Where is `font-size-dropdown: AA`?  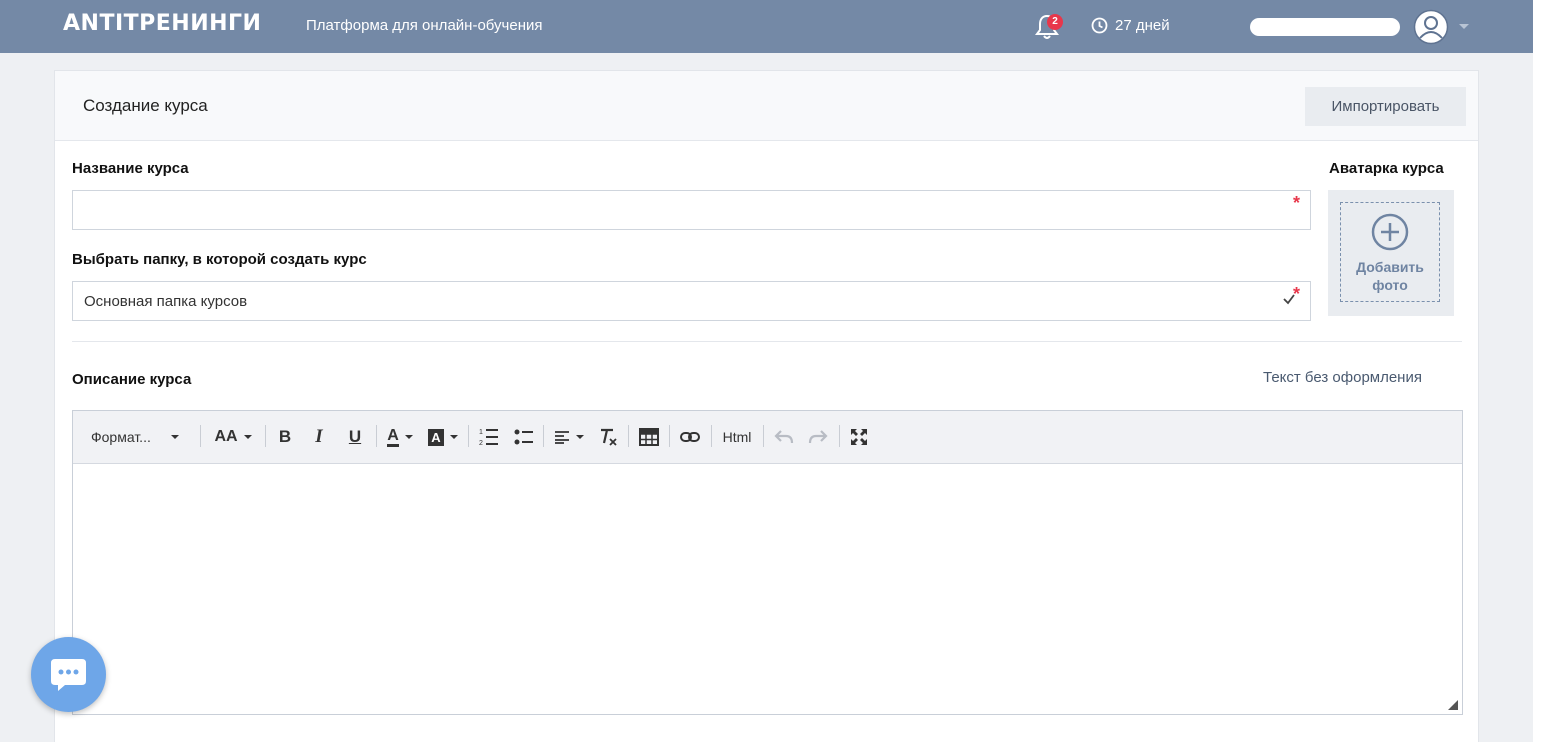
font-size-dropdown: AA is located at coordinates (233, 437).